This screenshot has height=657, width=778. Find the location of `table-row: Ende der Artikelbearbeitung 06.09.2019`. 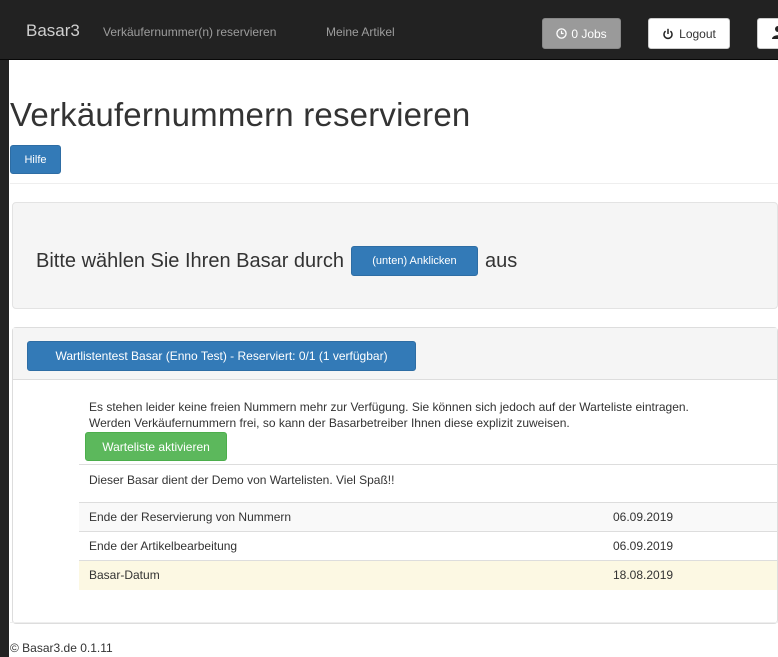

table-row: Ende der Artikelbearbeitung 06.09.2019 is located at coordinates (428, 546).